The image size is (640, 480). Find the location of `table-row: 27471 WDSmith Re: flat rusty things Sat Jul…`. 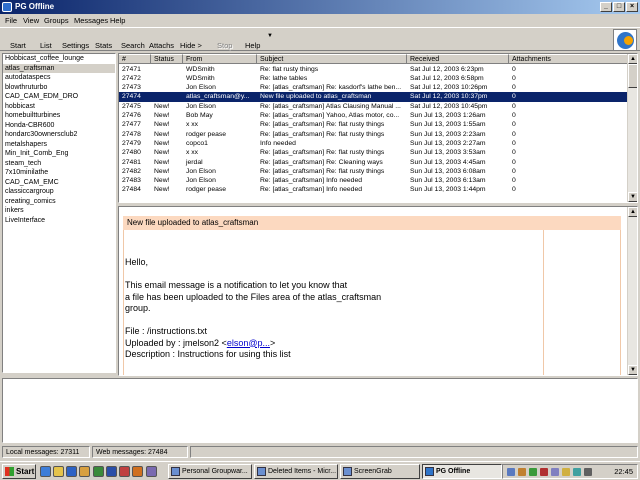

table-row: 27471 WDSmith Re: flat rusty things Sat Jul… is located at coordinates (378, 69).